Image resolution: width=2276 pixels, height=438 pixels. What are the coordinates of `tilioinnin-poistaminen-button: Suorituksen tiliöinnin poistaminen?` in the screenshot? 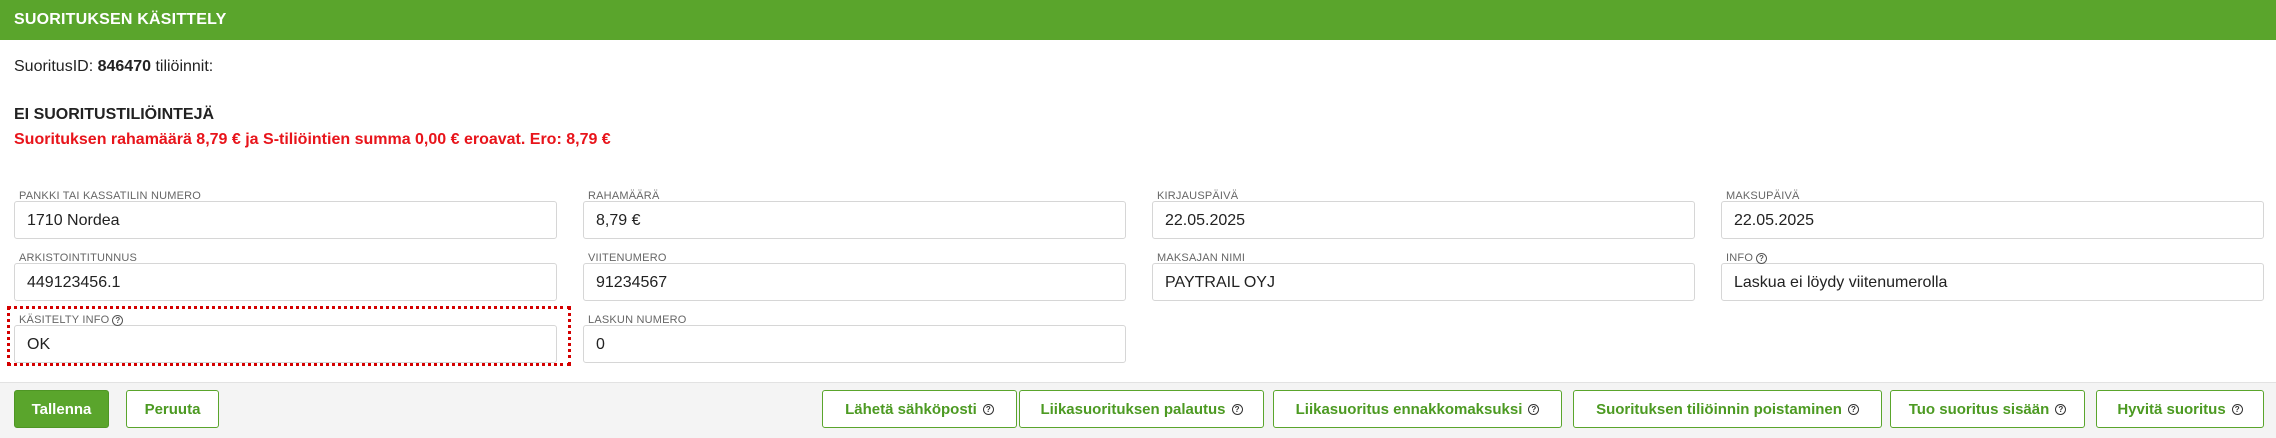 It's located at (1727, 409).